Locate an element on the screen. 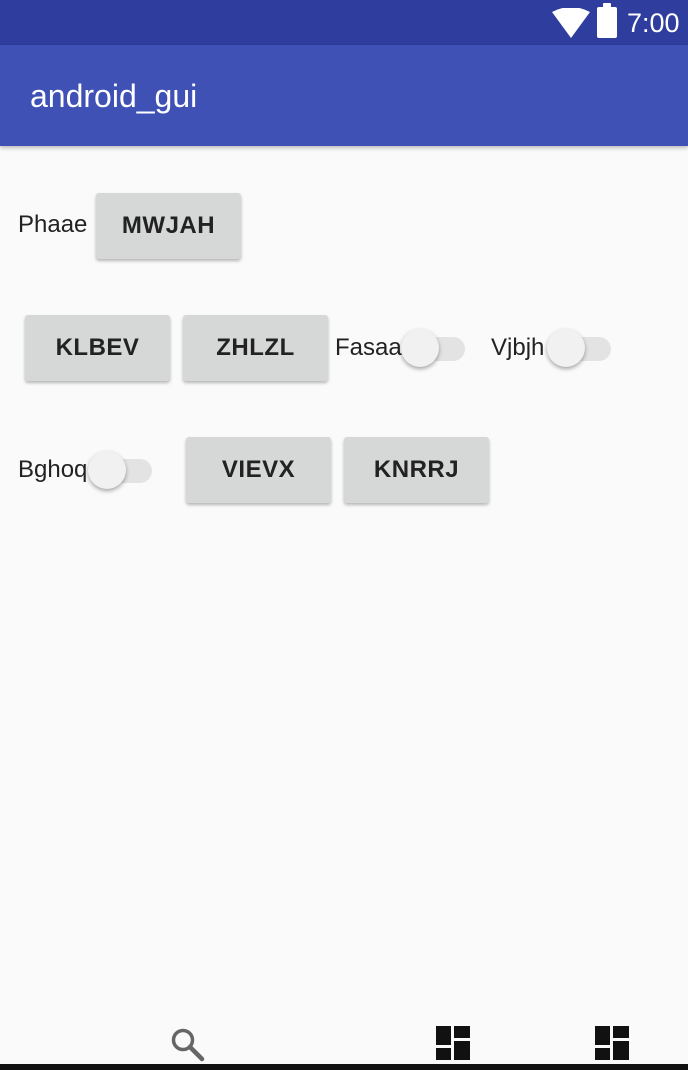 This screenshot has height=1070, width=688. mwjah-button: MWJAH is located at coordinates (168, 226).